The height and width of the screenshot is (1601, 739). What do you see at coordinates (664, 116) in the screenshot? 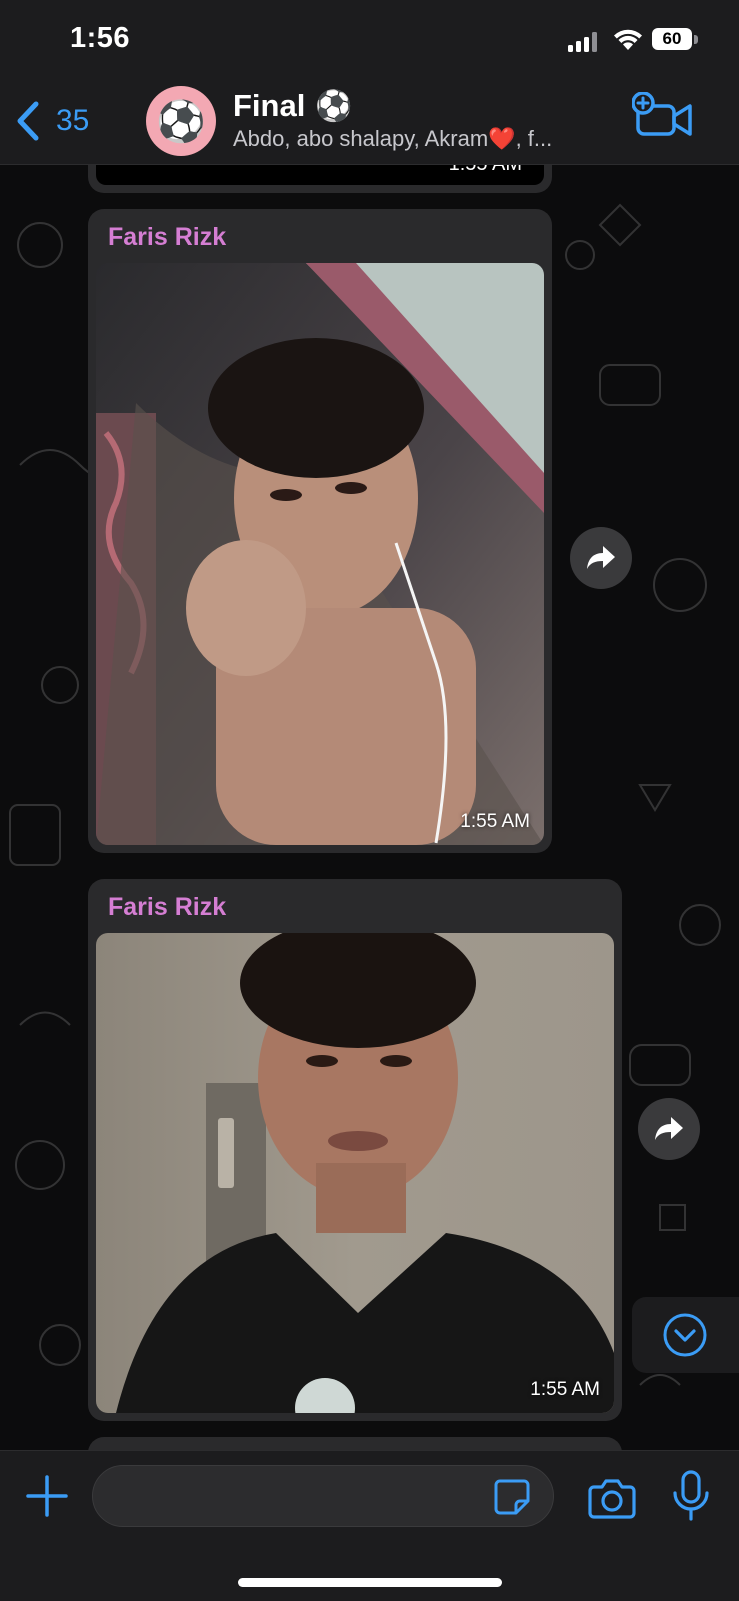
I see `video-call-plus-icon` at bounding box center [664, 116].